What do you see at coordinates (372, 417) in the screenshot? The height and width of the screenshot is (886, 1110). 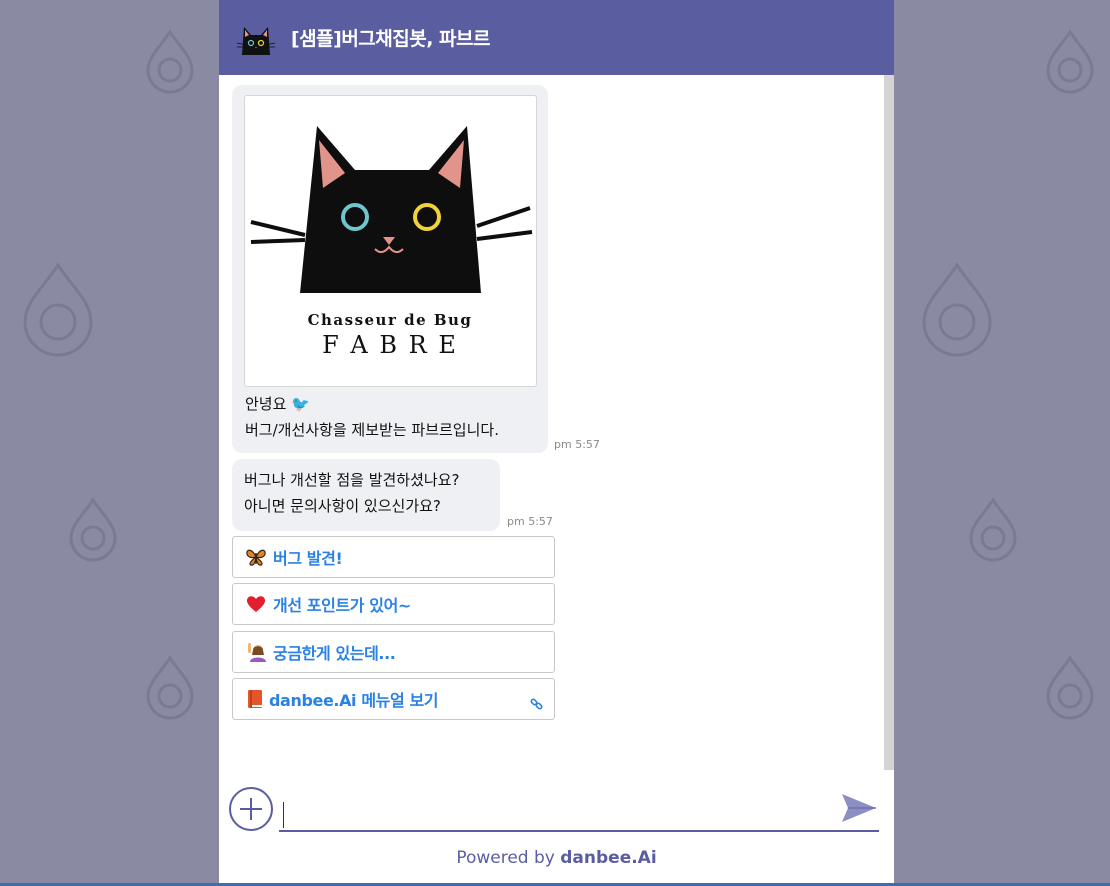 I see `bot-message-text: 안녕요 🐦 버그/개선사항을 제보받는 파브르입니다.` at bounding box center [372, 417].